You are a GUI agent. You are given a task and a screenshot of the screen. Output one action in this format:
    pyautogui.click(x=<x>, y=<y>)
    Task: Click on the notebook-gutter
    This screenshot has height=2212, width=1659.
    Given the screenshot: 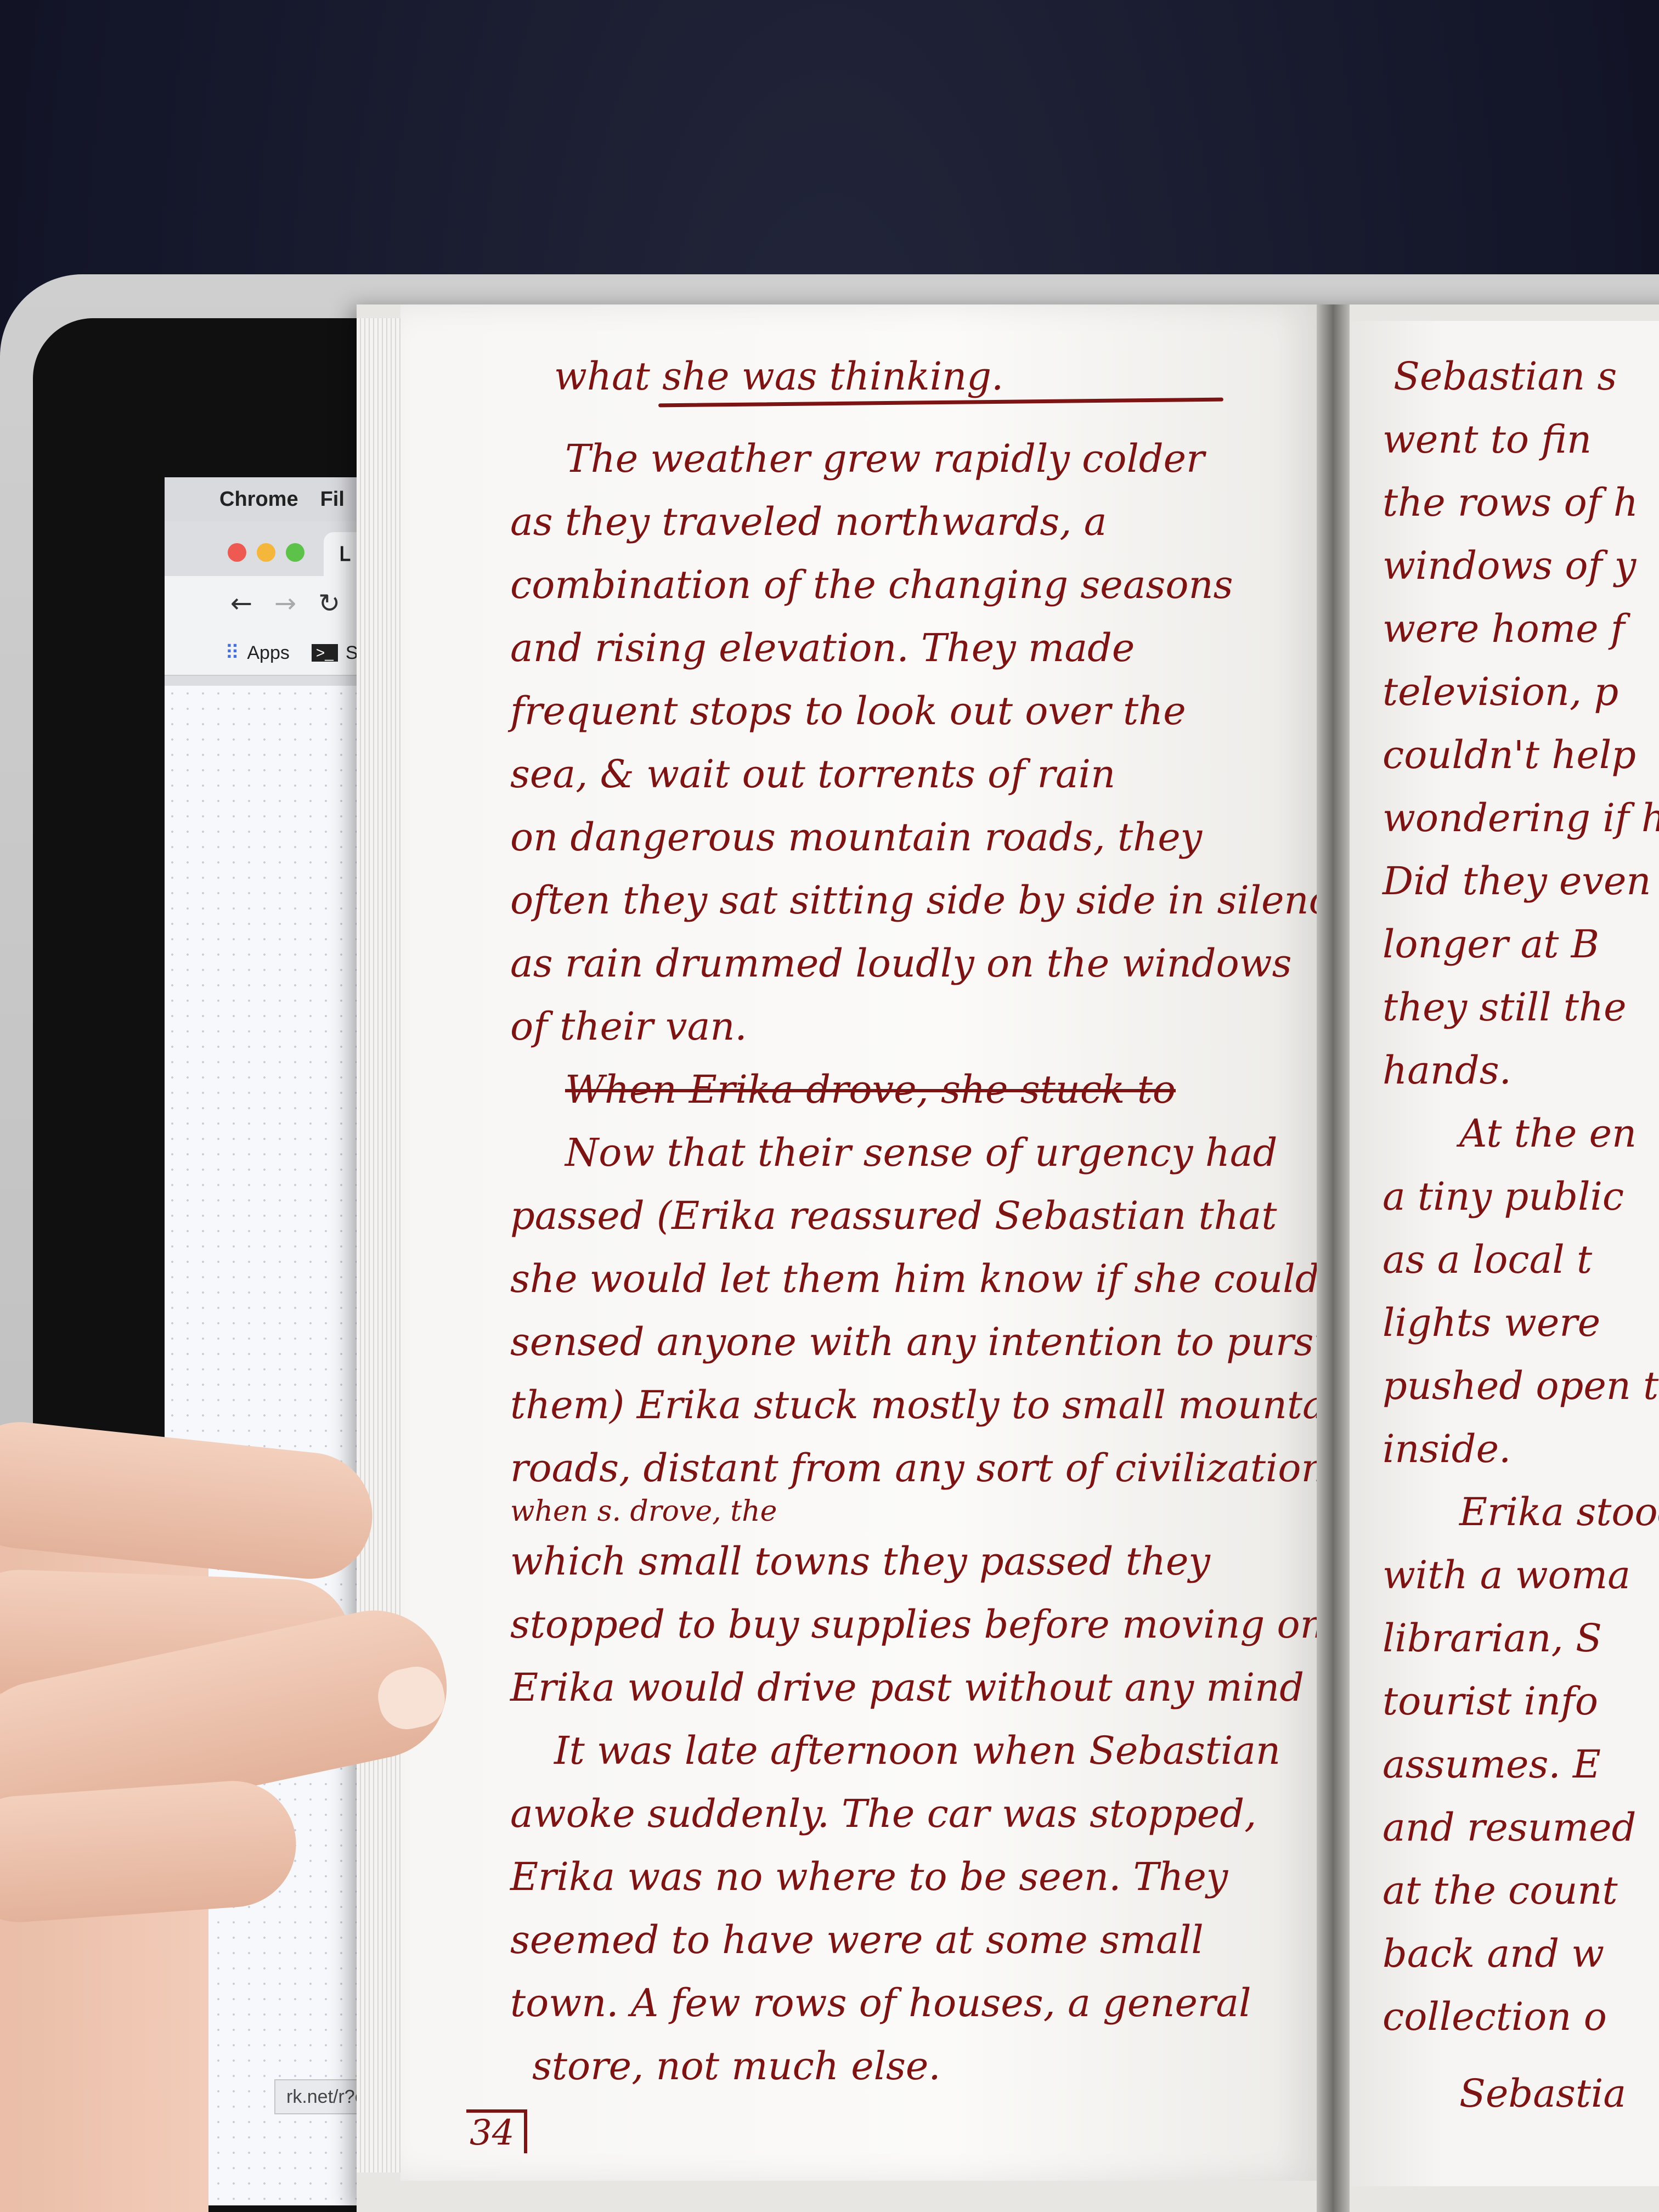 What is the action you would take?
    pyautogui.click(x=1334, y=1258)
    